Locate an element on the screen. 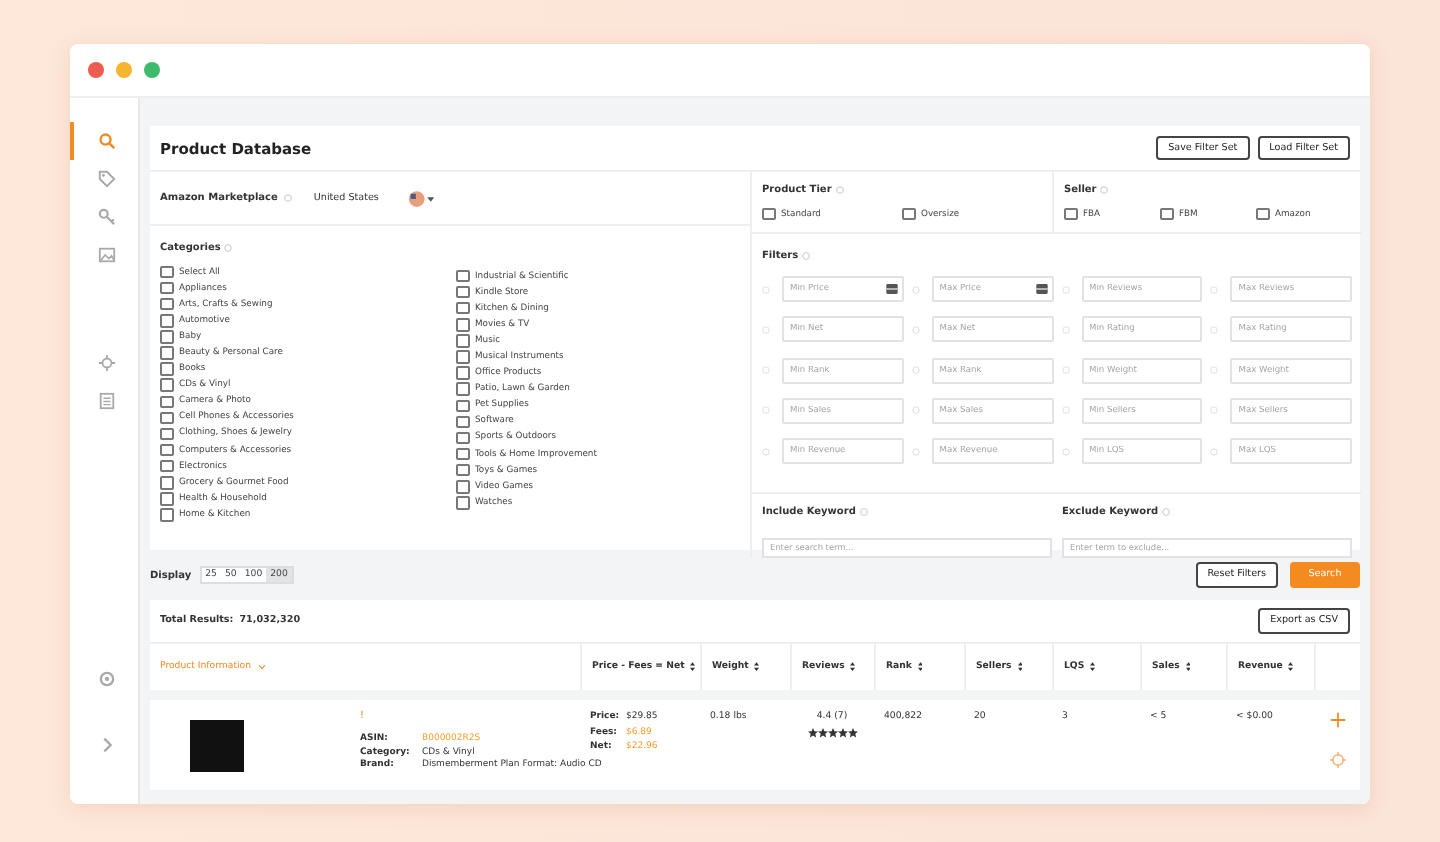 The width and height of the screenshot is (1440, 842). search-icon is located at coordinates (106, 141).